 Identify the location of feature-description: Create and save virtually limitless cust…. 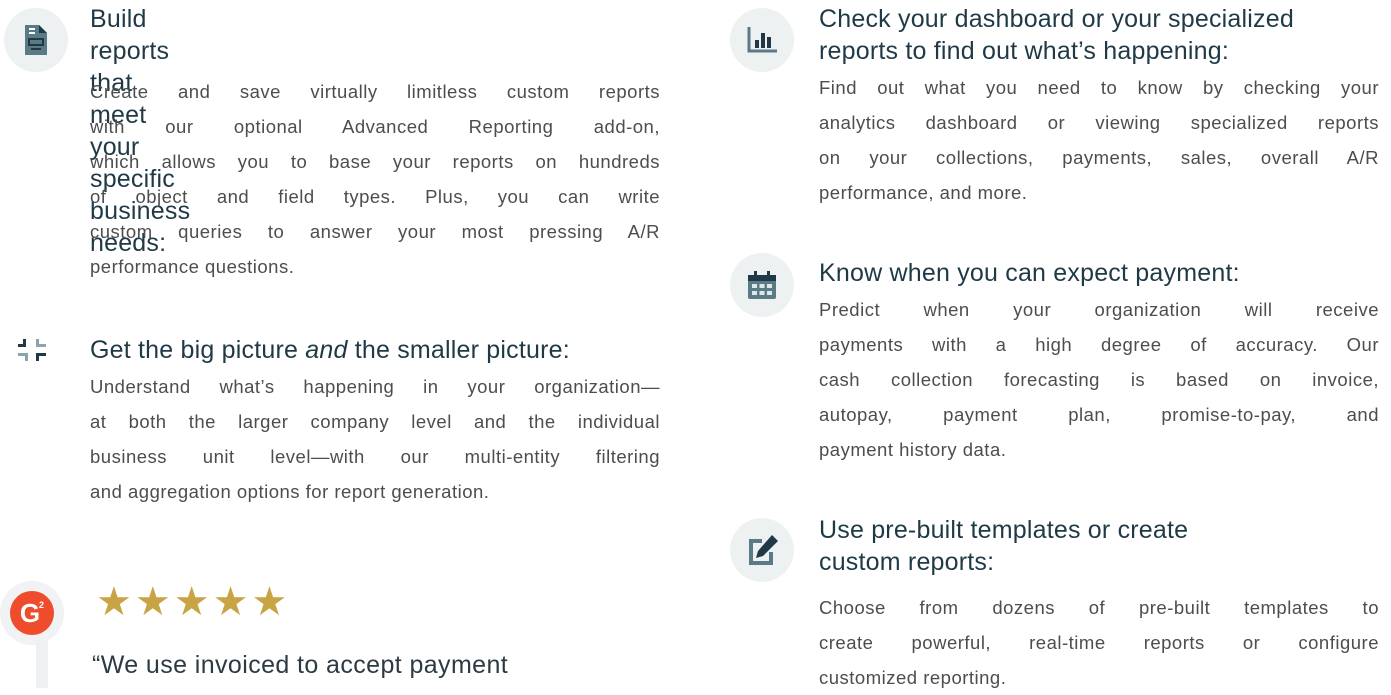
(375, 179).